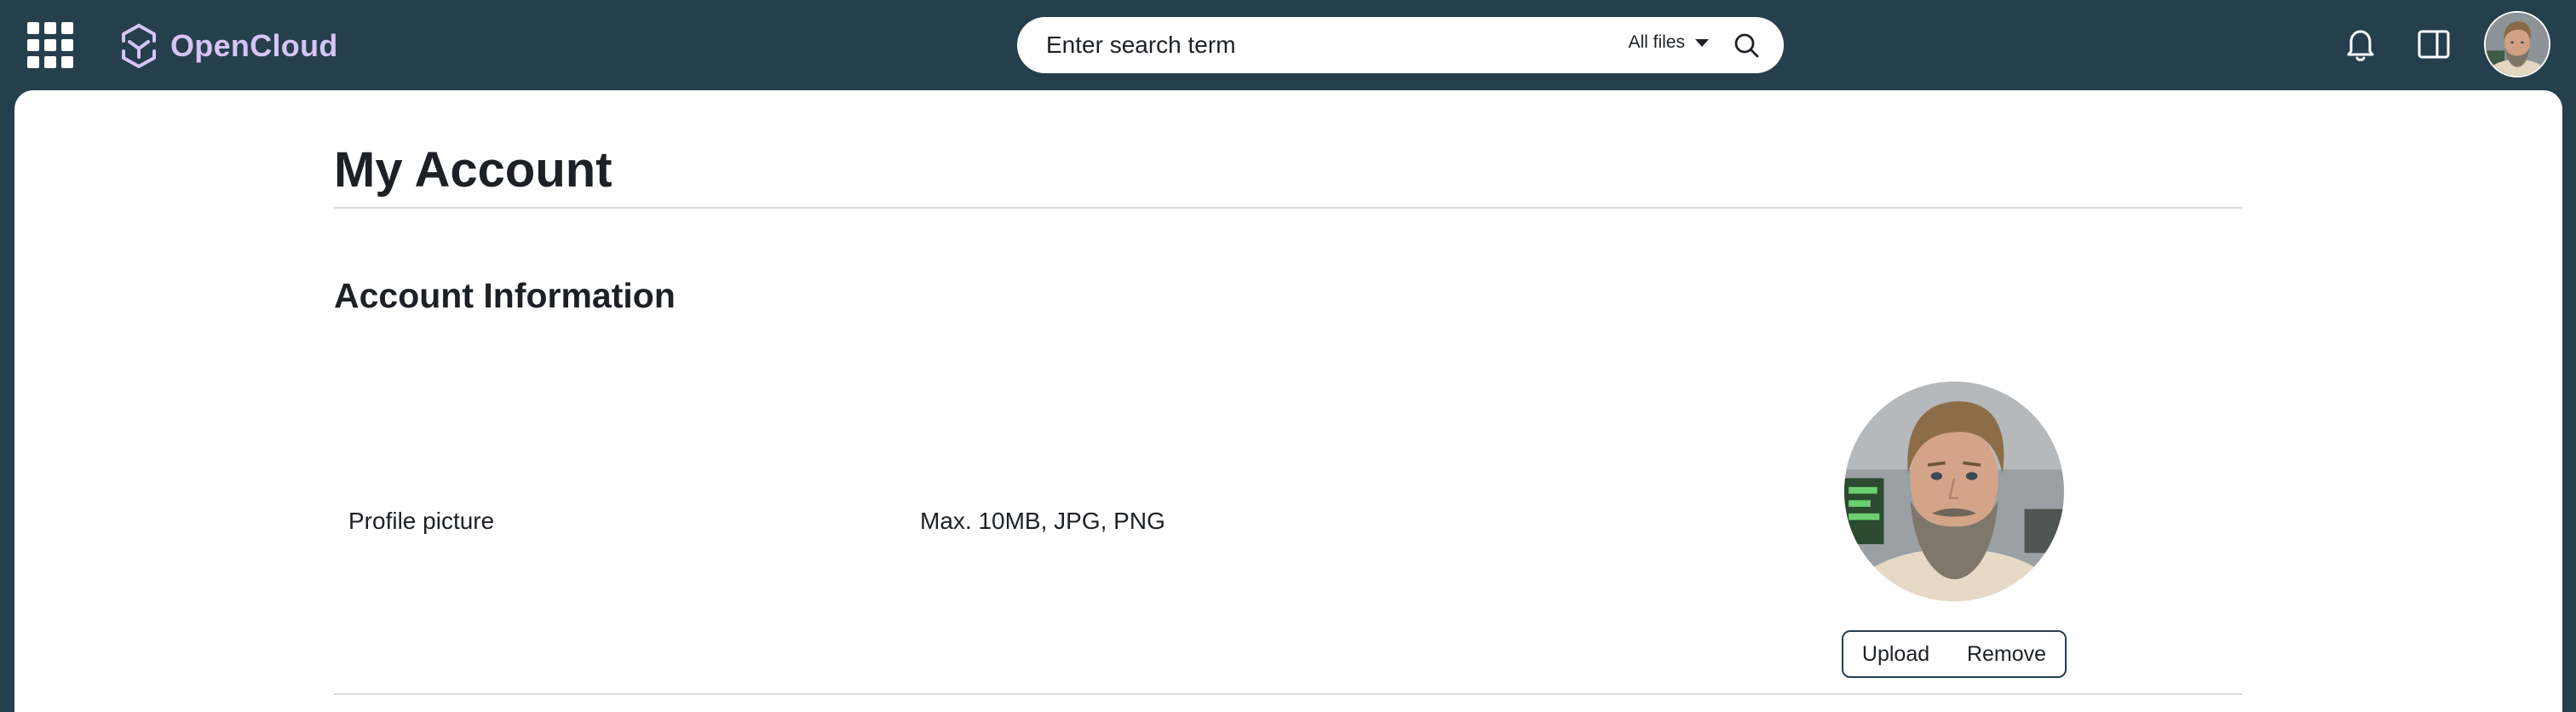 The width and height of the screenshot is (2576, 712). What do you see at coordinates (505, 296) in the screenshot?
I see `section-title: Account Information` at bounding box center [505, 296].